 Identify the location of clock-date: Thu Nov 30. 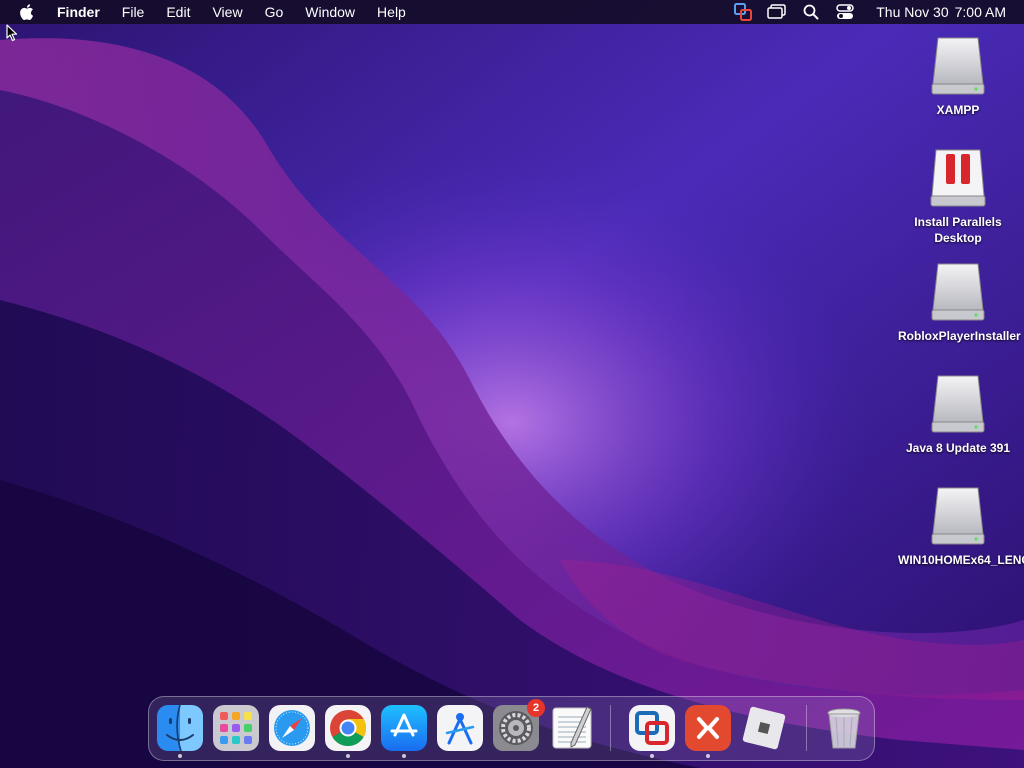
(912, 12).